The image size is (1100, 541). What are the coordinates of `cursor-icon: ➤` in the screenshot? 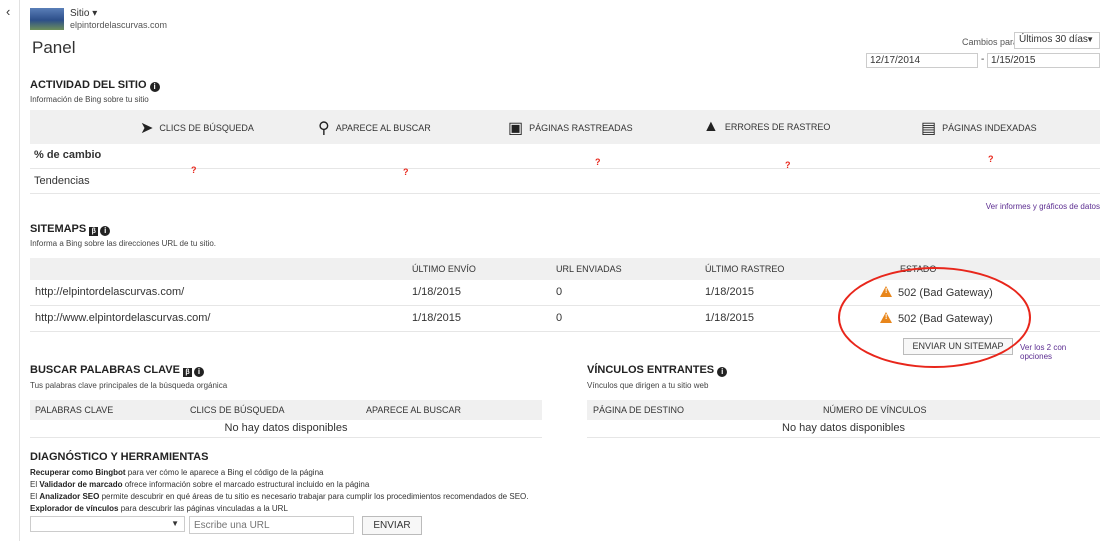 It's located at (147, 128).